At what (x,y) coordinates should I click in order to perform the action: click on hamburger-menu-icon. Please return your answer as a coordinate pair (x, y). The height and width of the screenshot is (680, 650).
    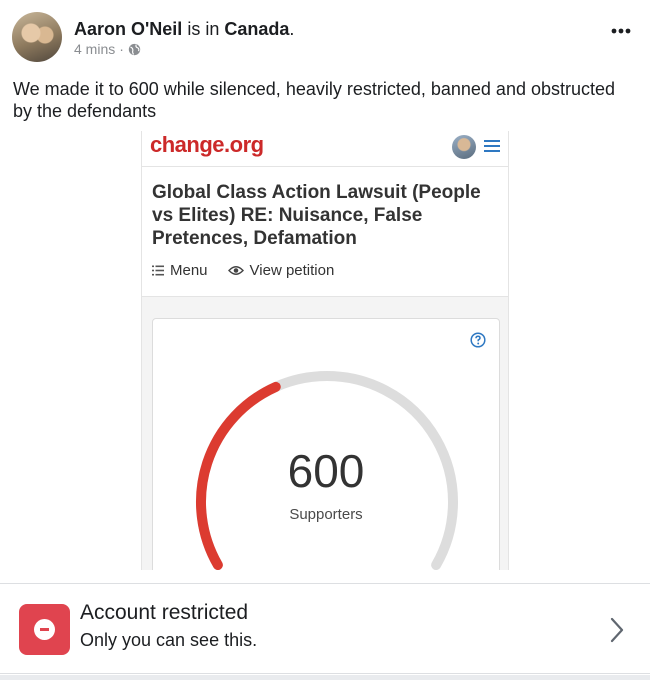
    Looking at the image, I should click on (492, 146).